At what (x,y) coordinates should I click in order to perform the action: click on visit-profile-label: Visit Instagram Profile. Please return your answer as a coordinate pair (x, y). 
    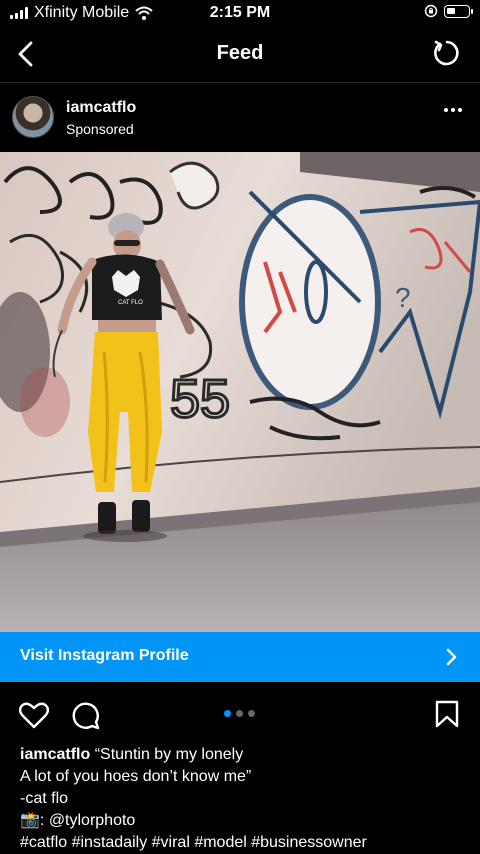
    Looking at the image, I should click on (104, 655).